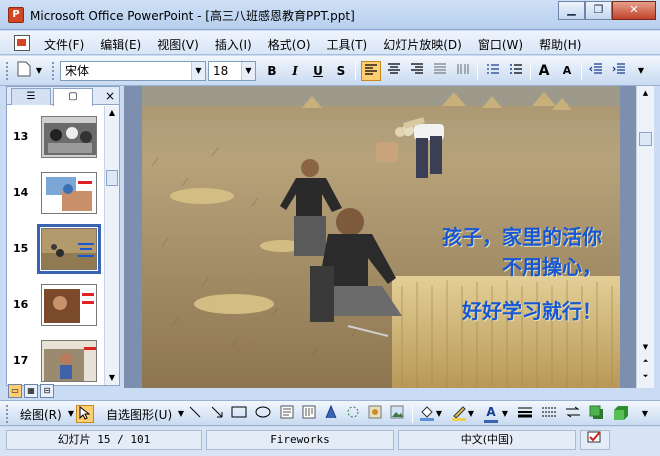 The width and height of the screenshot is (660, 456). What do you see at coordinates (24, 71) in the screenshot?
I see `new-document-icon` at bounding box center [24, 71].